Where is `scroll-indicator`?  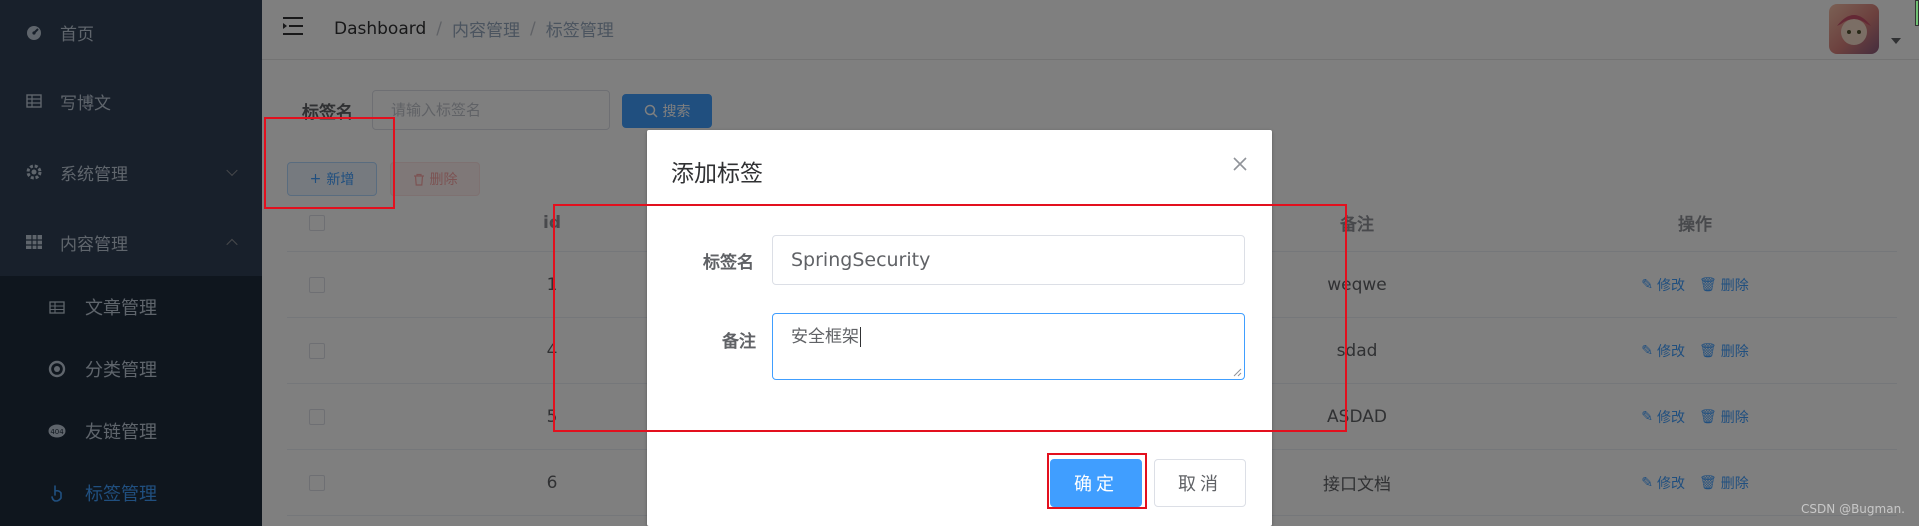 scroll-indicator is located at coordinates (1917, 13).